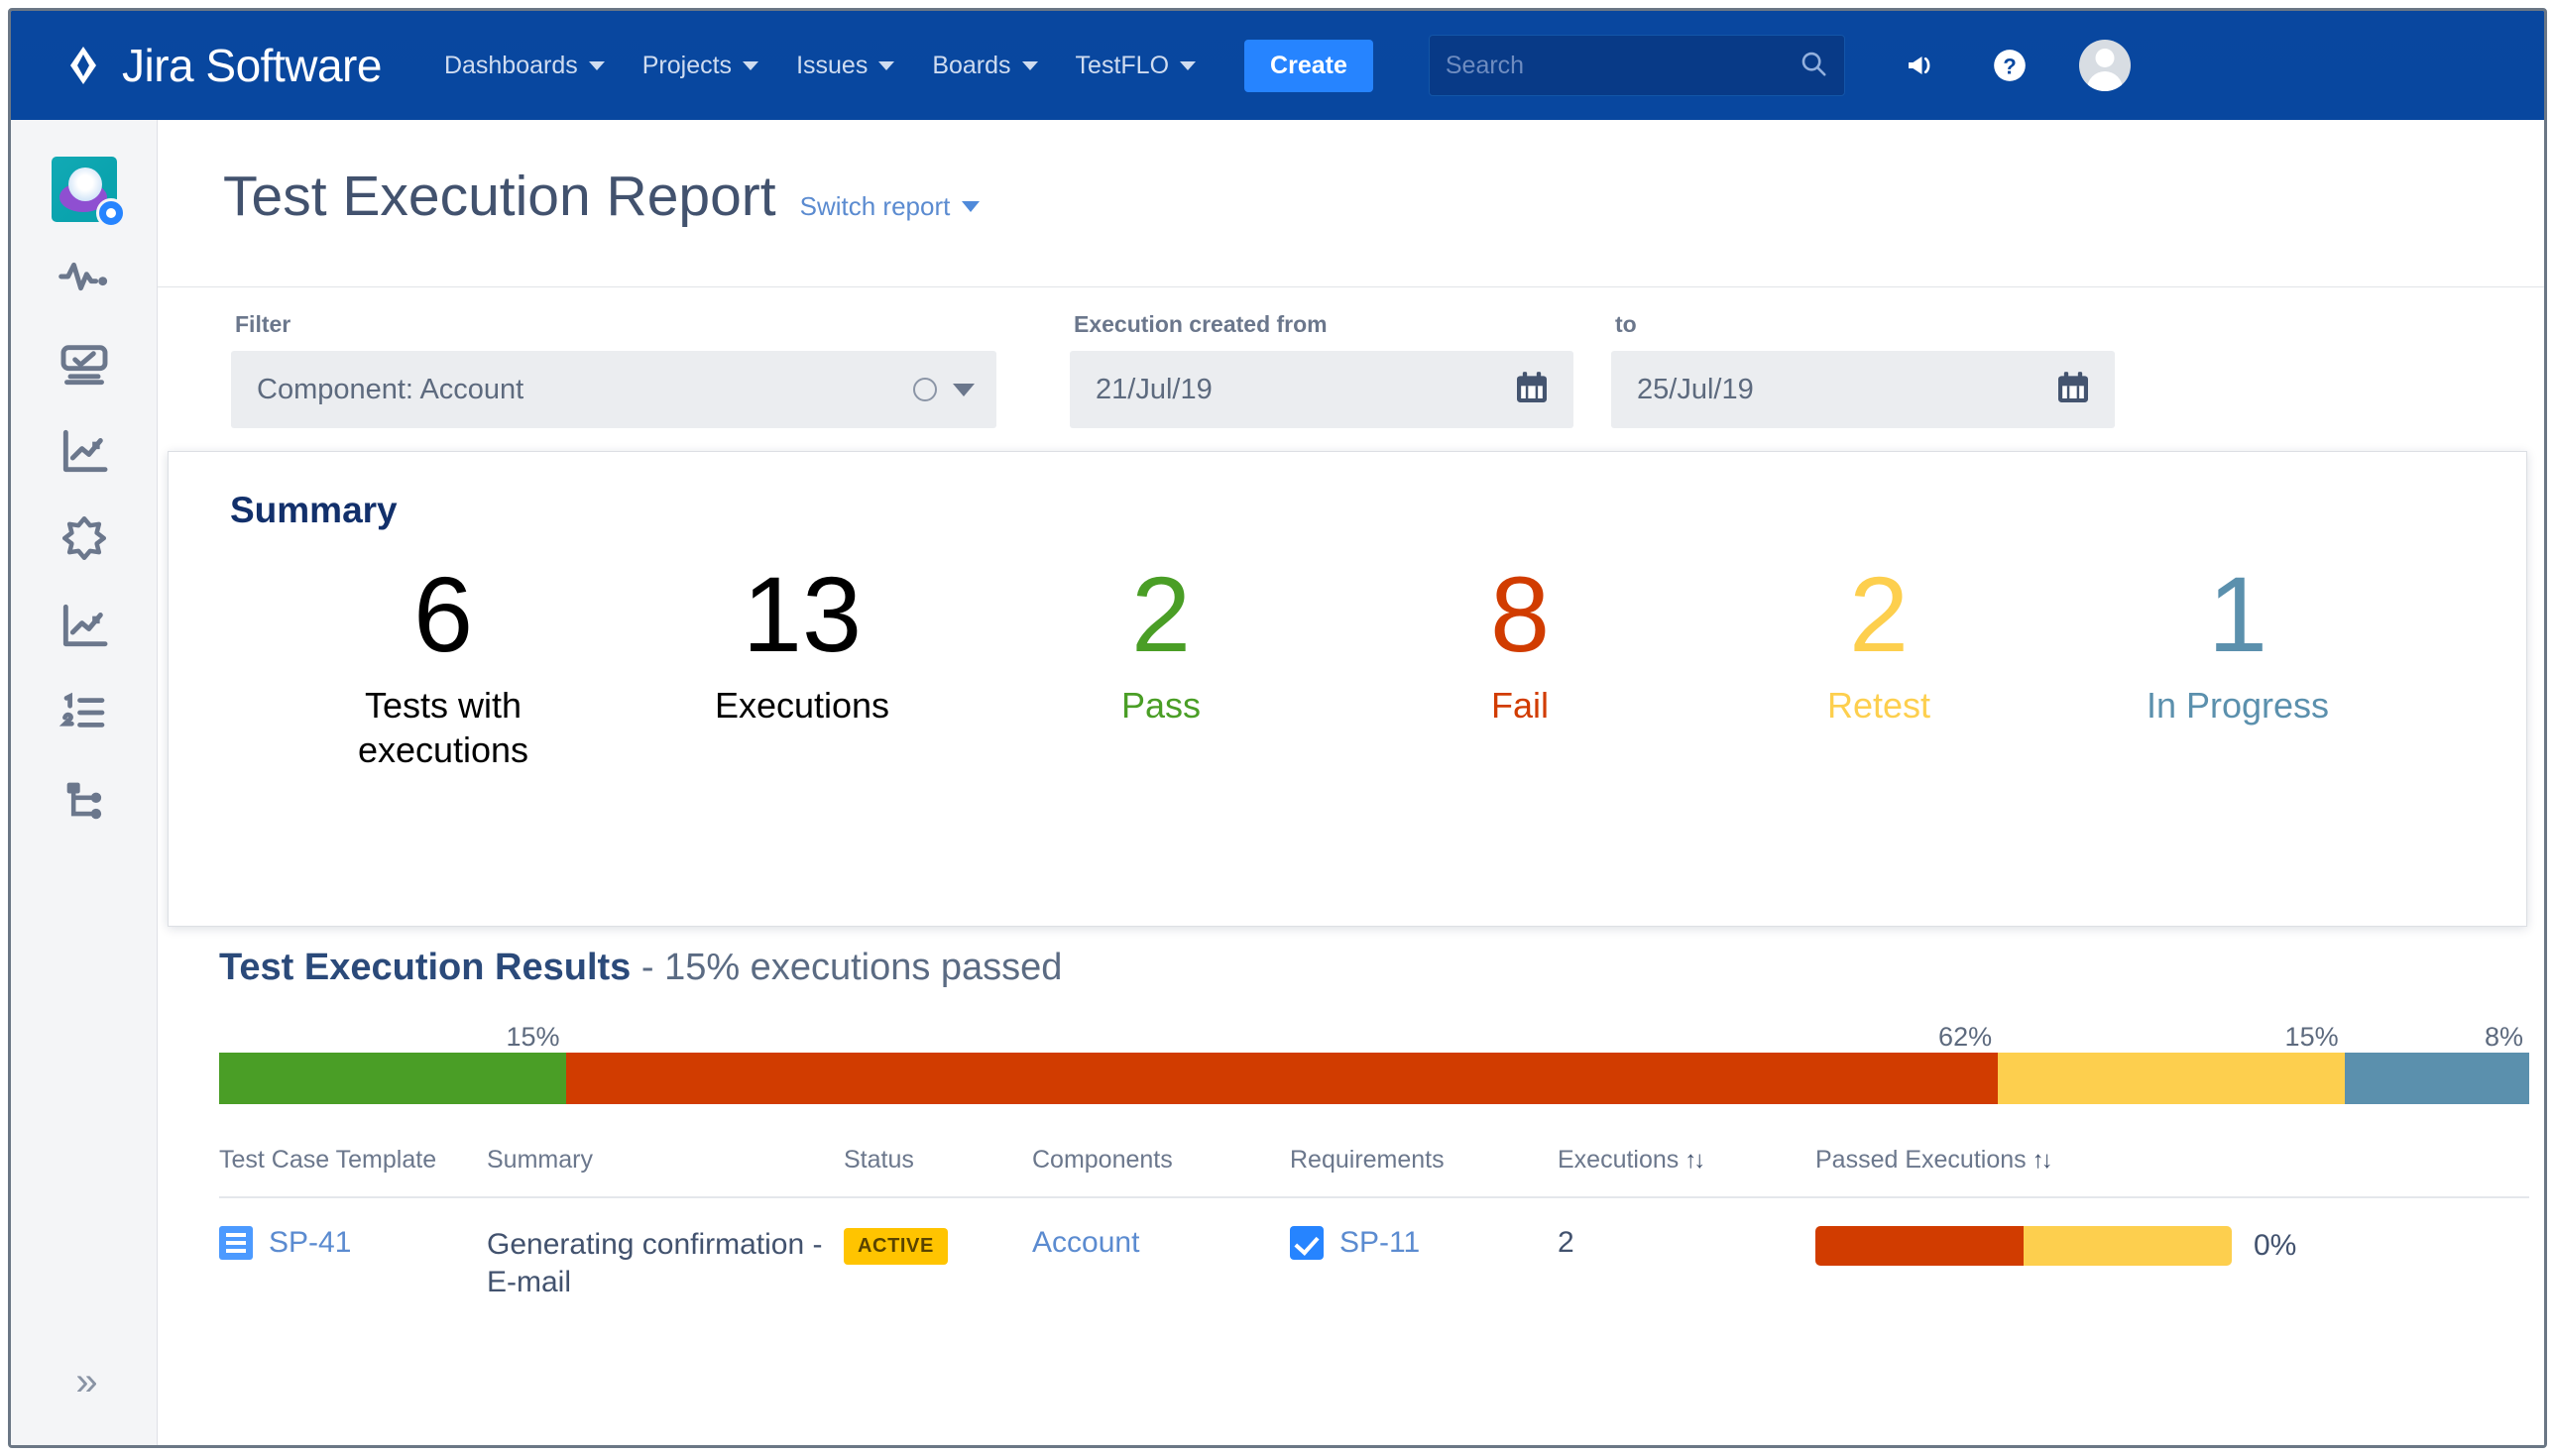  What do you see at coordinates (310, 1243) in the screenshot?
I see `test-case-template-link: SP-41` at bounding box center [310, 1243].